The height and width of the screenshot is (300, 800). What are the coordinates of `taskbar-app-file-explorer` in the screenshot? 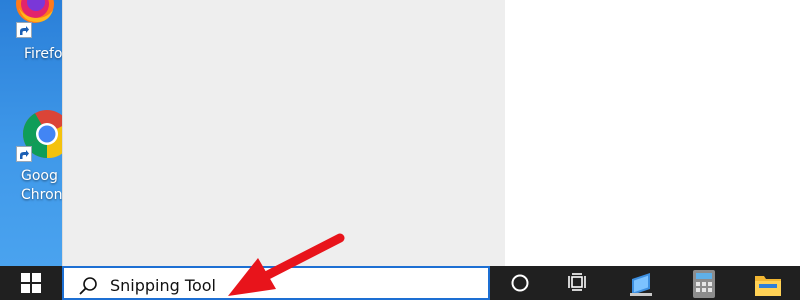 It's located at (768, 283).